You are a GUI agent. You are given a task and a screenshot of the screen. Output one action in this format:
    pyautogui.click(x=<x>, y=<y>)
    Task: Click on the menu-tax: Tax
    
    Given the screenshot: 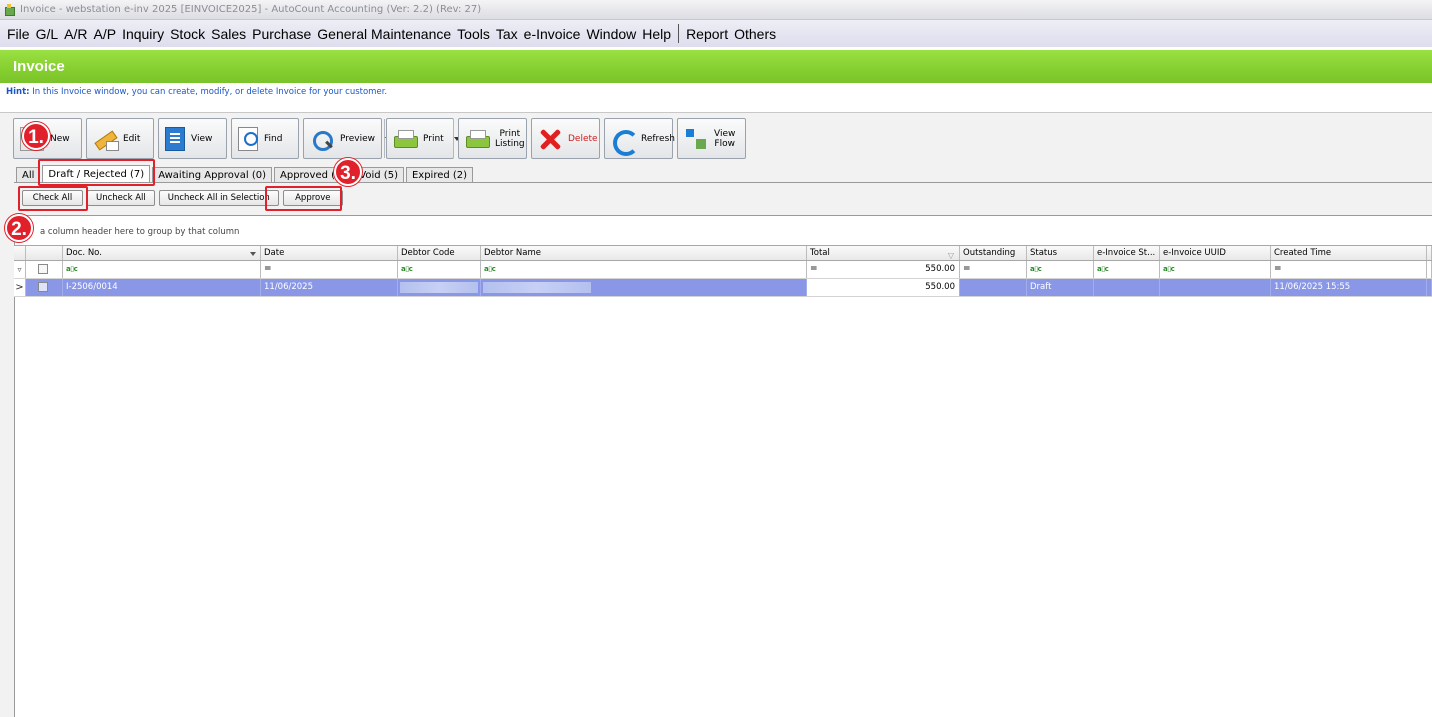 What is the action you would take?
    pyautogui.click(x=507, y=34)
    